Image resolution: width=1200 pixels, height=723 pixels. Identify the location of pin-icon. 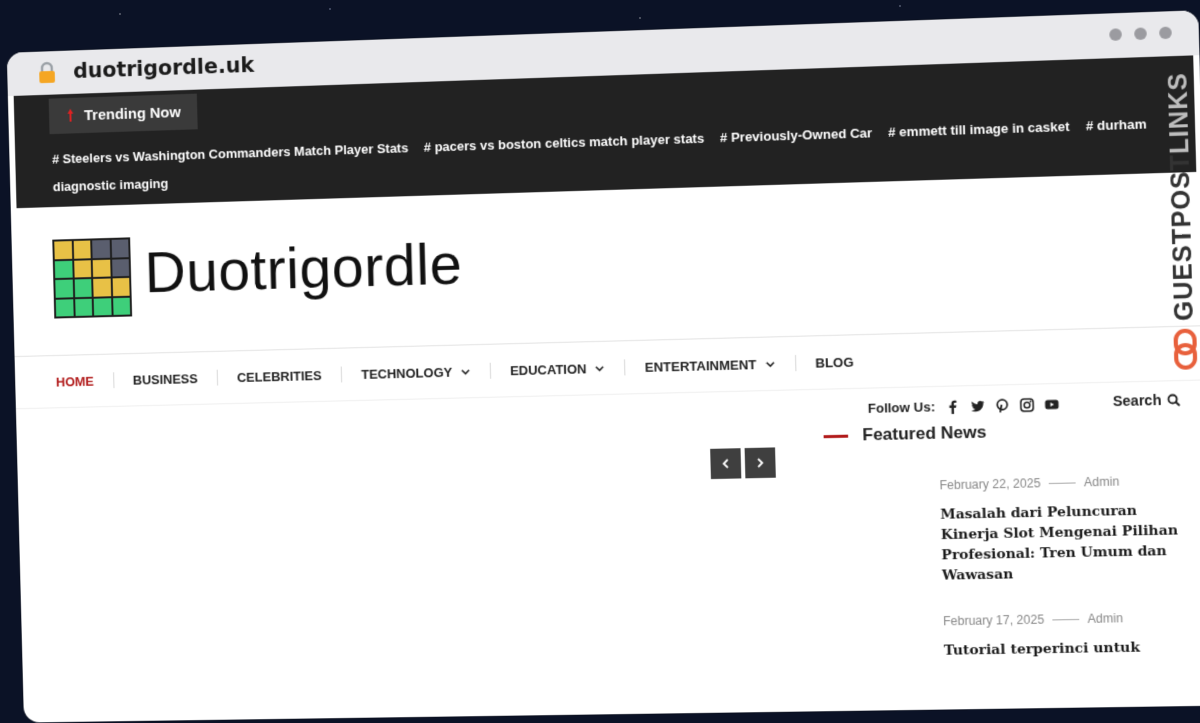
(70, 116).